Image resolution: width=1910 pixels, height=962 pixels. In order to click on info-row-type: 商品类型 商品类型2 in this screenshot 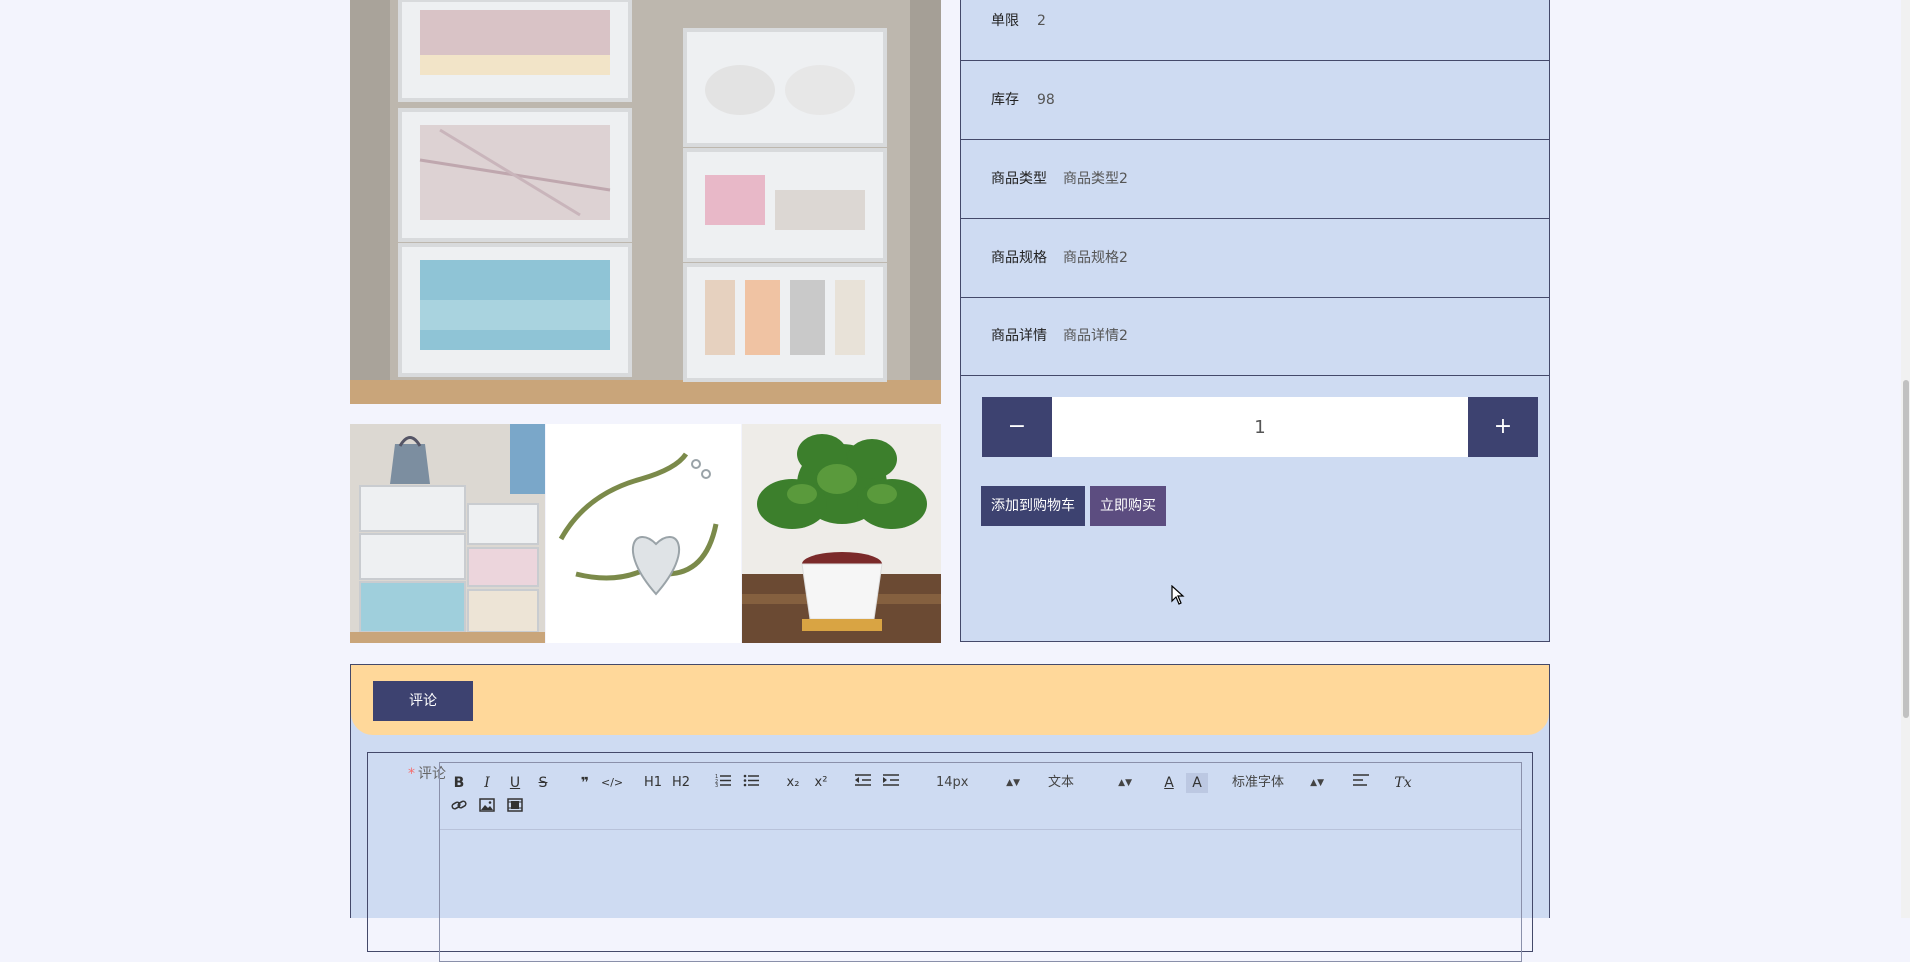, I will do `click(1255, 179)`.